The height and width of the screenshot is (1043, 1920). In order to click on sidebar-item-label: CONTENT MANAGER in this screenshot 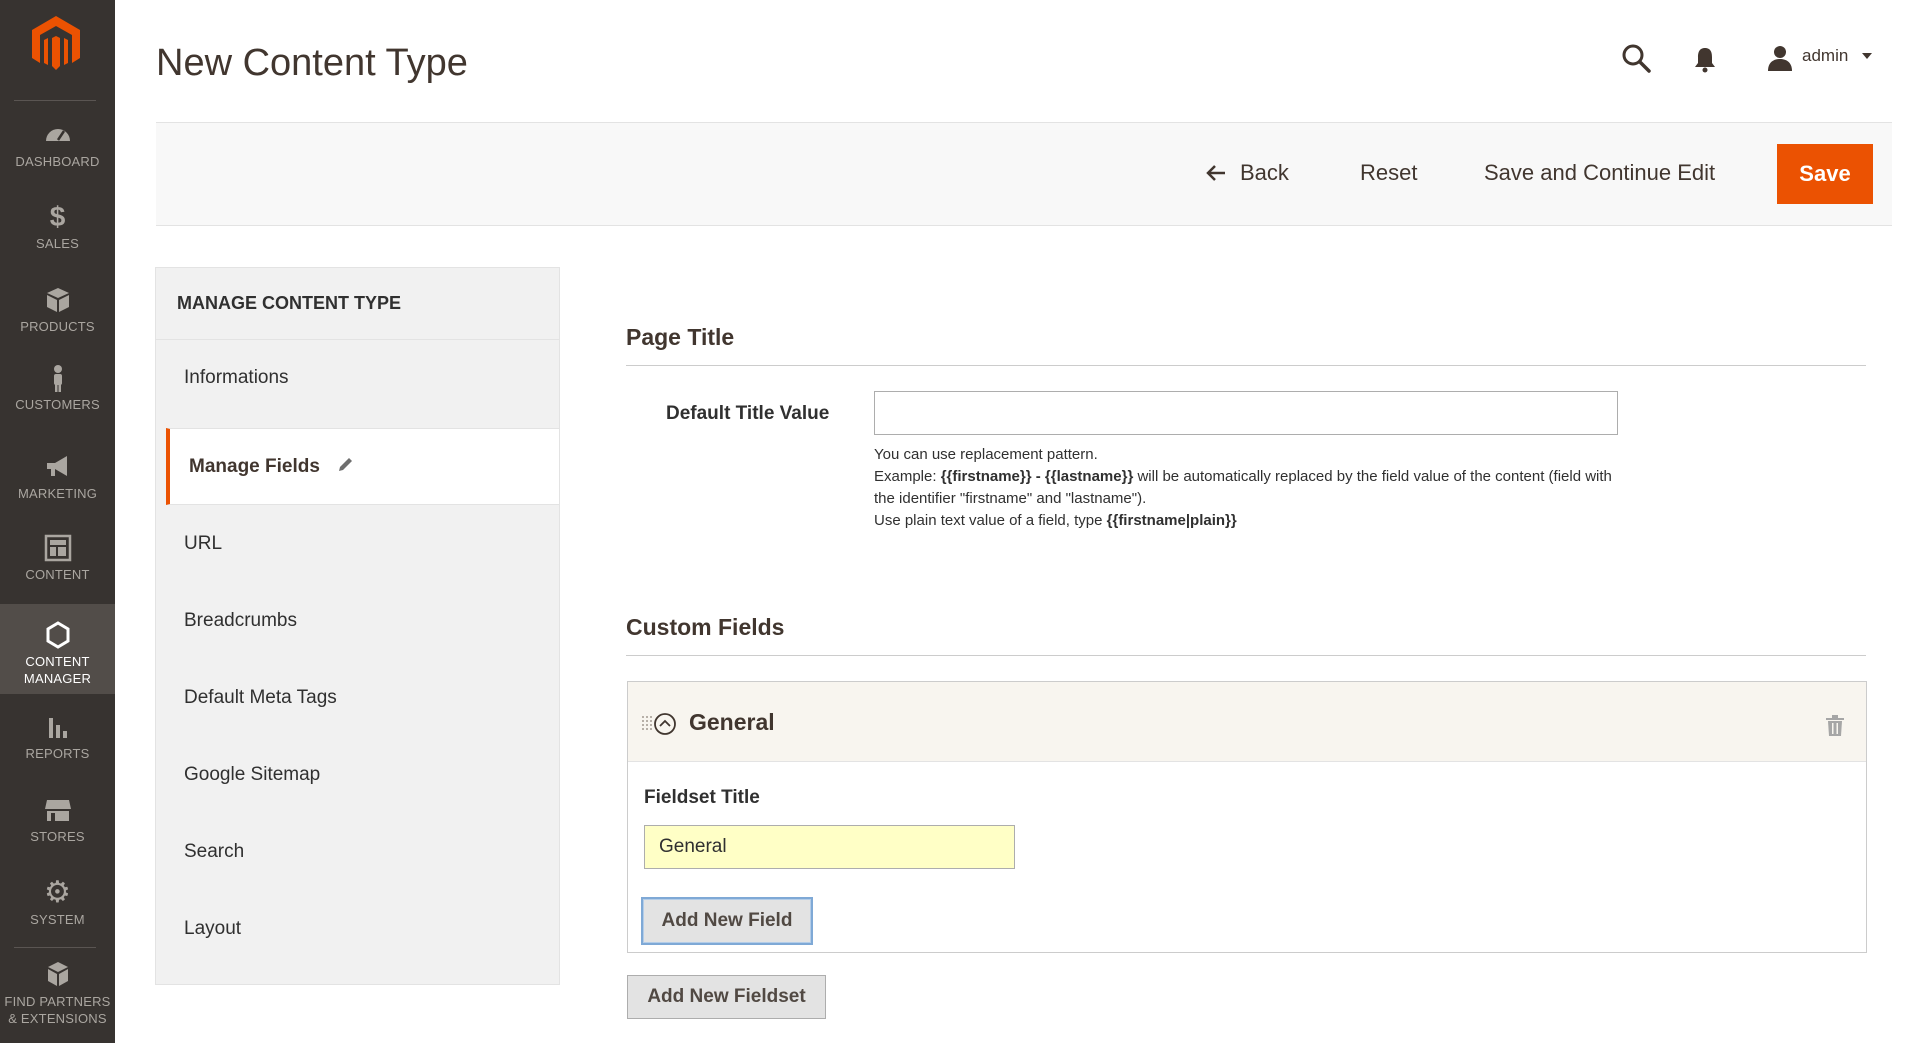, I will do `click(57, 670)`.